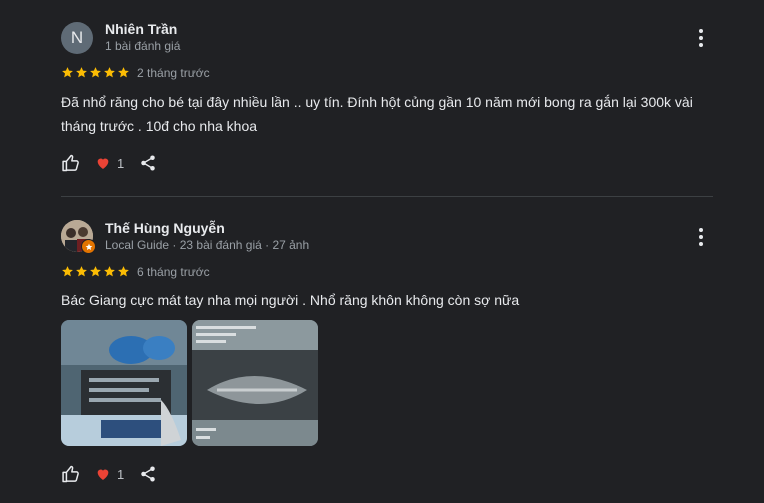 Image resolution: width=764 pixels, height=503 pixels. I want to click on dental-xray-photo, so click(255, 383).